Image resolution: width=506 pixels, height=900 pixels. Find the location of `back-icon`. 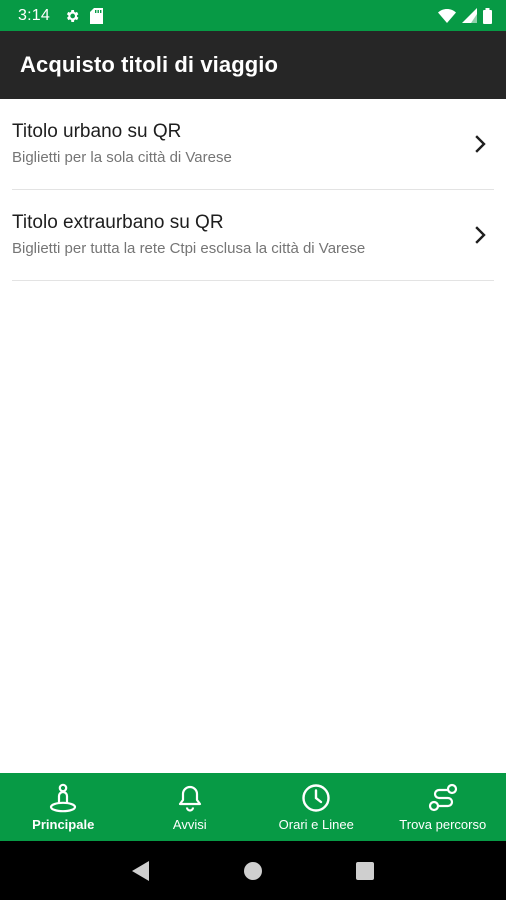

back-icon is located at coordinates (141, 871).